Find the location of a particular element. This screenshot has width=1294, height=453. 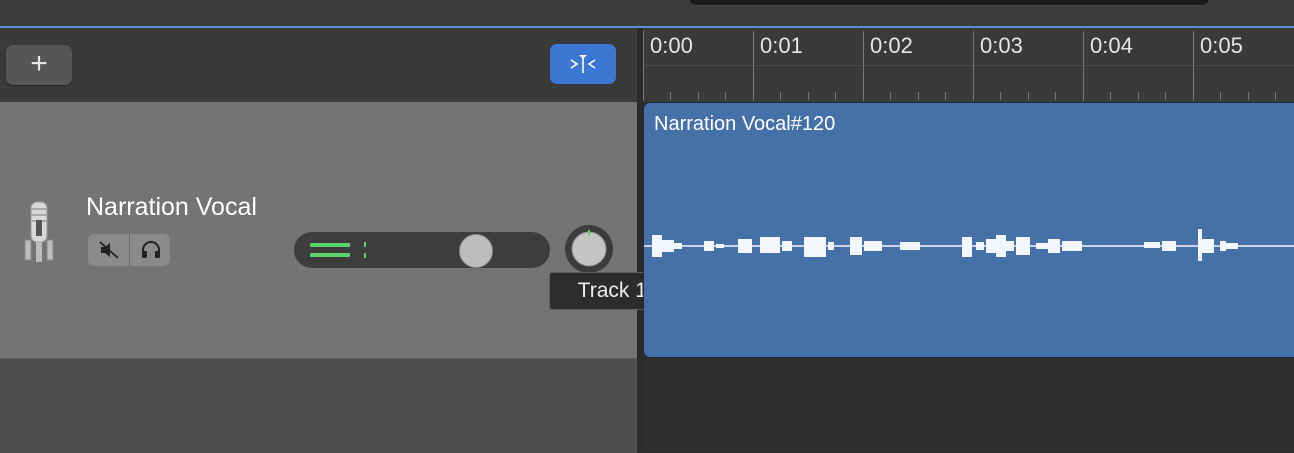

solo-button is located at coordinates (150, 250).